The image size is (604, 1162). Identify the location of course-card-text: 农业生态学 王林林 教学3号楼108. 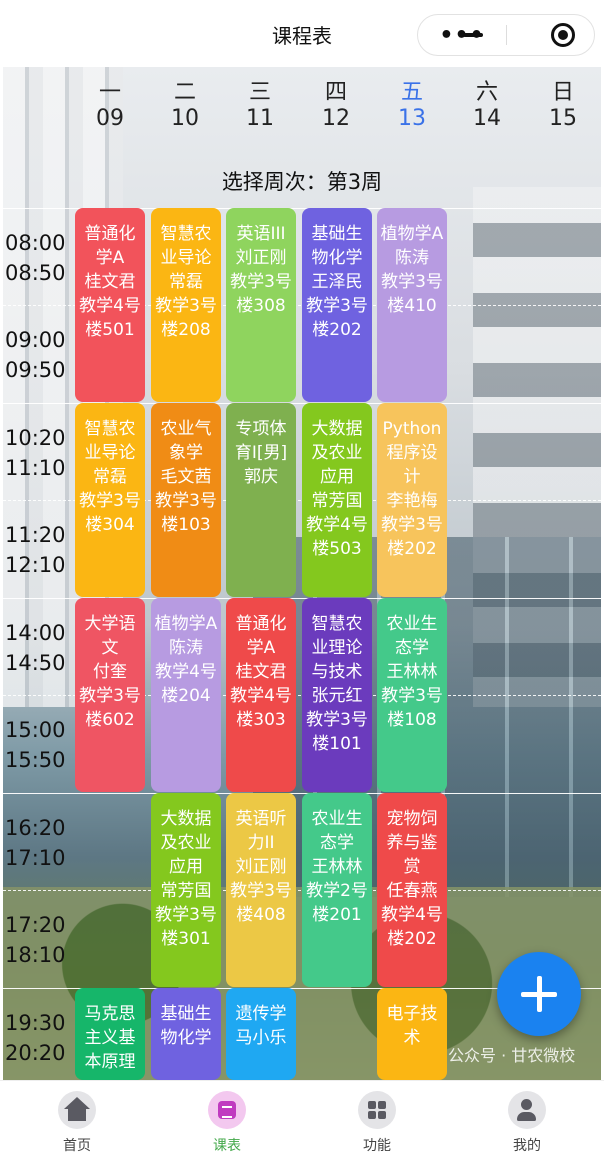
(412, 672).